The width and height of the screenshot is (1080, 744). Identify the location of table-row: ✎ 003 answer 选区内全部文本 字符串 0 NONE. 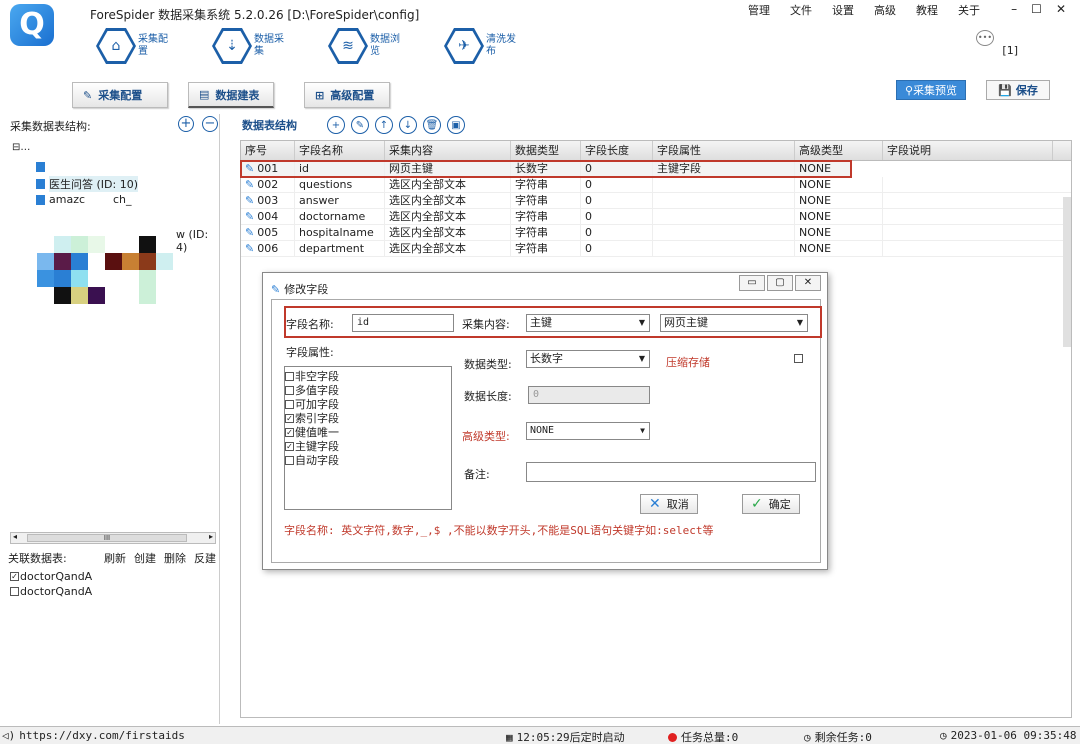
(656, 201).